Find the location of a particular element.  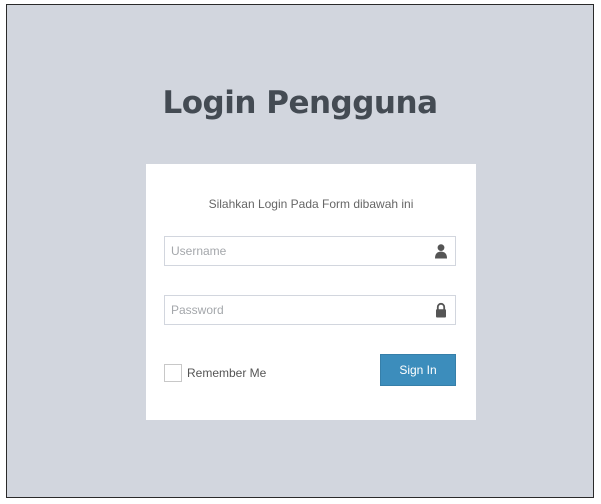

remember-me-label: Remember Me is located at coordinates (227, 373).